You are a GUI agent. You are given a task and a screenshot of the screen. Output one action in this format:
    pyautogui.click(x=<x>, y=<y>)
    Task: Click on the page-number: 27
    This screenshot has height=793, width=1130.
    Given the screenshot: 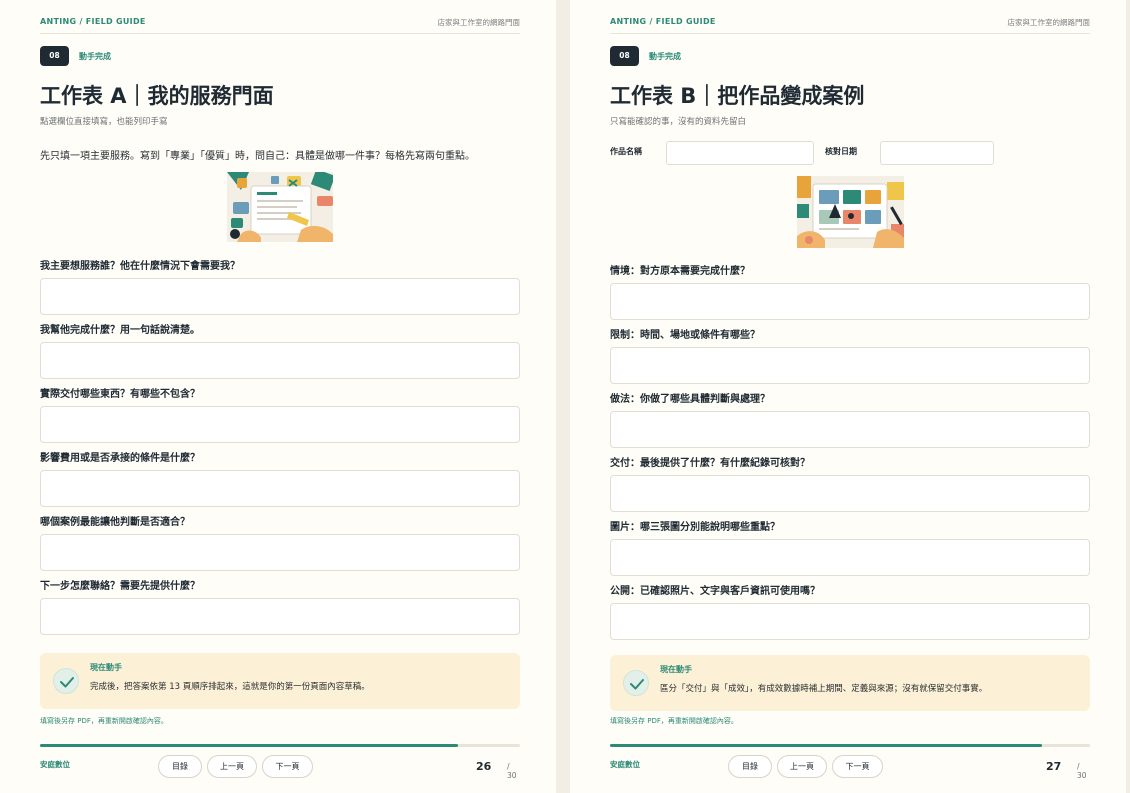 What is the action you would take?
    pyautogui.click(x=1054, y=766)
    